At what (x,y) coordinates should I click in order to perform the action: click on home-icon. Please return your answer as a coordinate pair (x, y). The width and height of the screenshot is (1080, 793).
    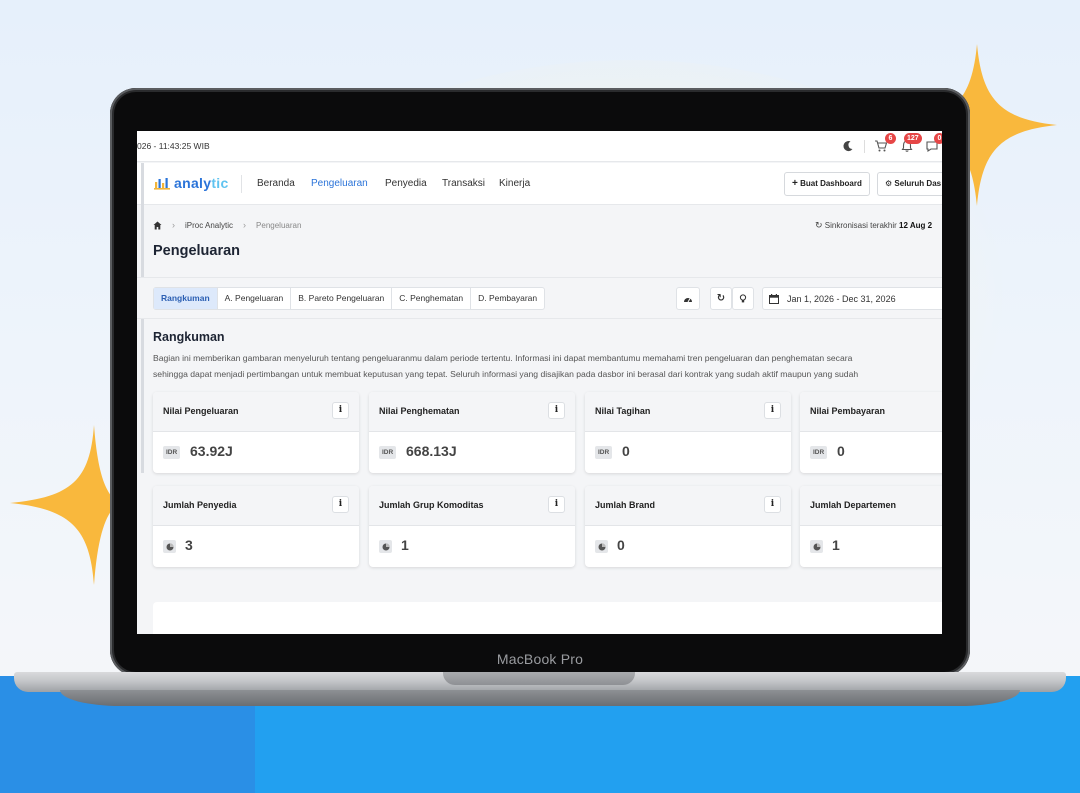
    Looking at the image, I should click on (157, 225).